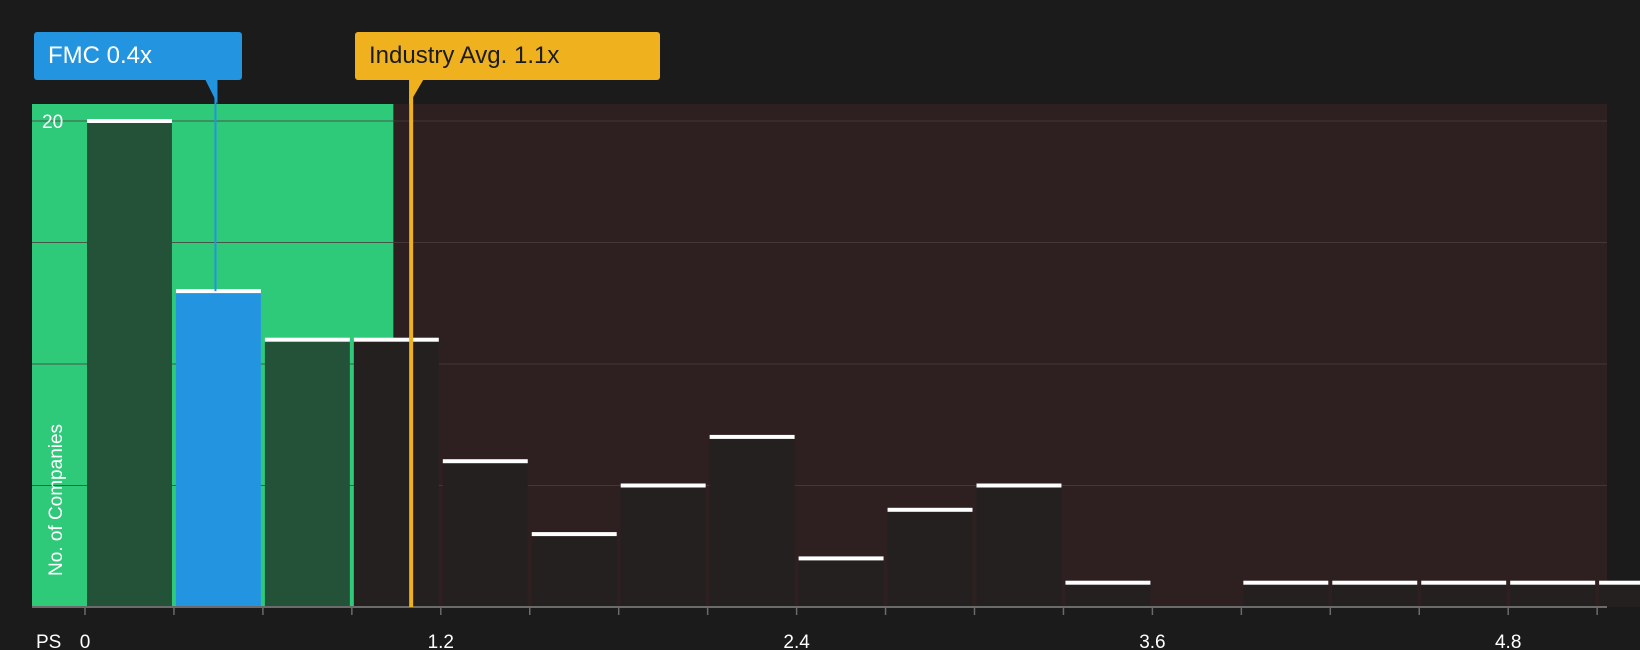 This screenshot has width=1640, height=650. I want to click on y-tick-label: 20, so click(52, 122).